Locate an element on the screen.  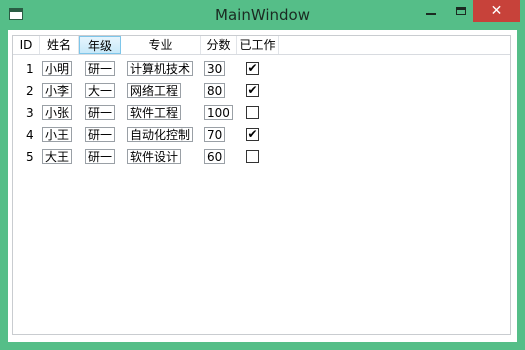
score-field: 30 is located at coordinates (215, 68).